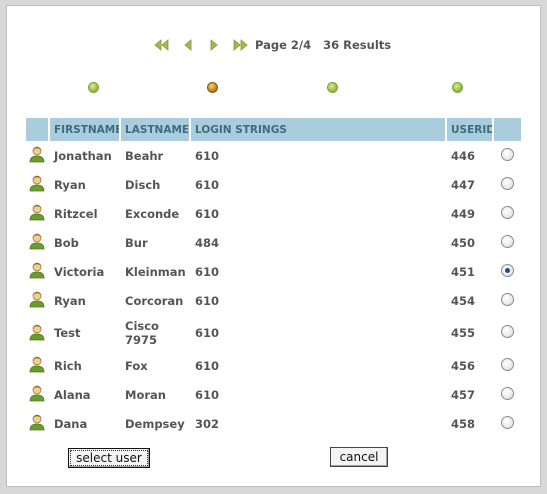  What do you see at coordinates (463, 213) in the screenshot?
I see `userid-cell: 449` at bounding box center [463, 213].